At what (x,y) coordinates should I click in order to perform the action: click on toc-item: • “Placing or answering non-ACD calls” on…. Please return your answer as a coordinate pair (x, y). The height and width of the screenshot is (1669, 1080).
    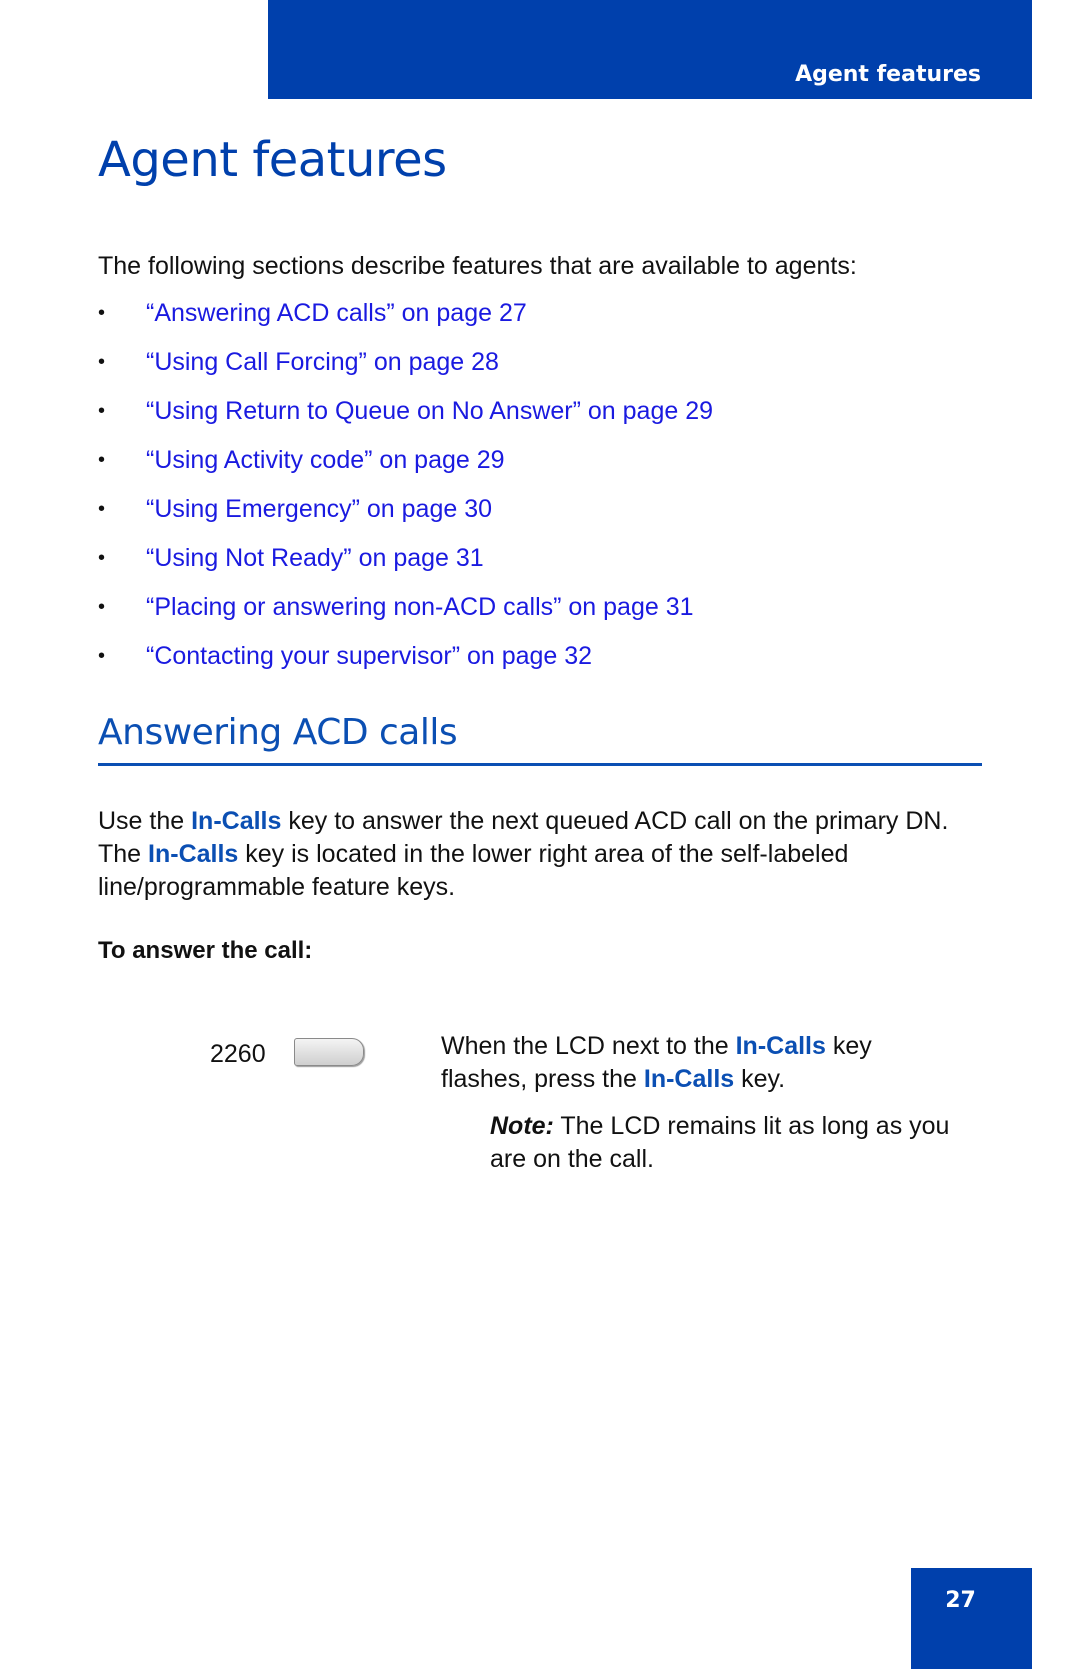
    Looking at the image, I should click on (405, 616).